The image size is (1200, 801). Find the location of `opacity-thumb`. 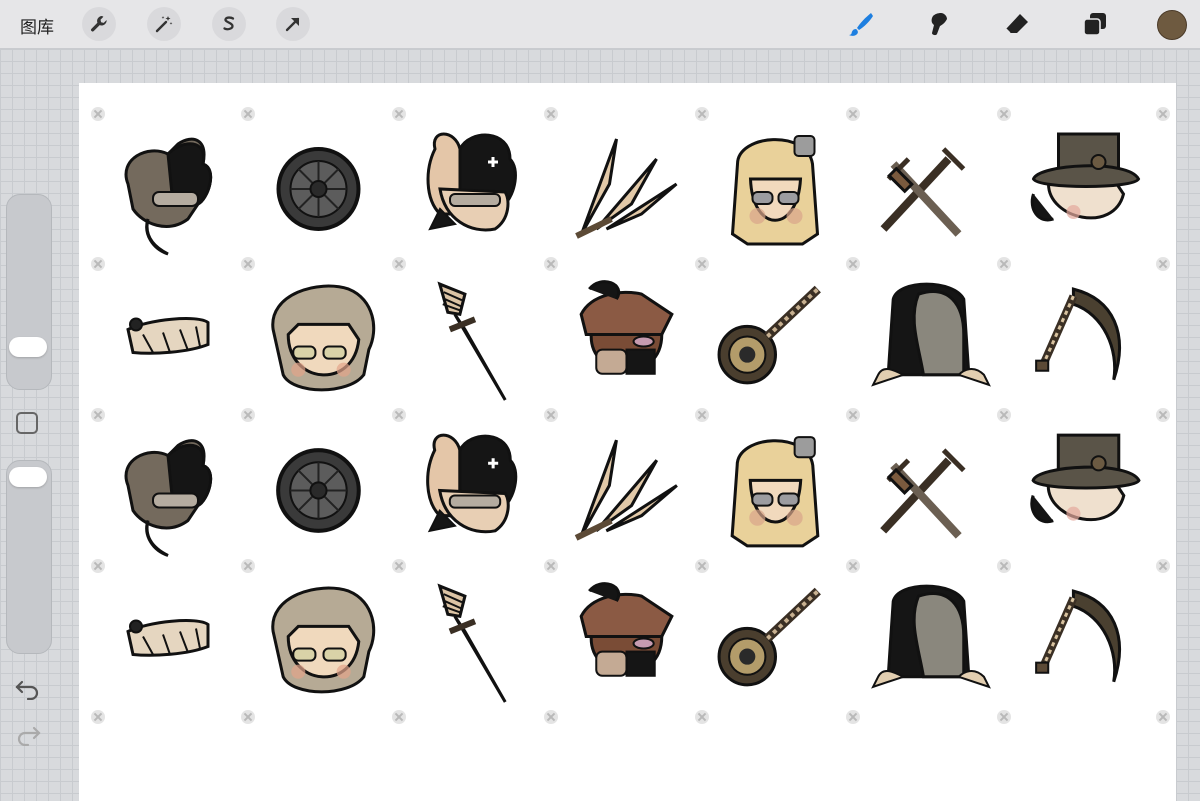

opacity-thumb is located at coordinates (28, 477).